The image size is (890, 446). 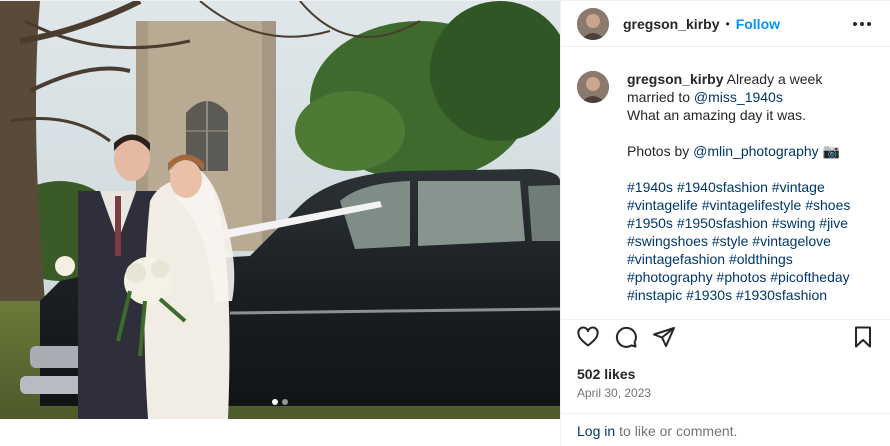 What do you see at coordinates (827, 205) in the screenshot?
I see `hashtag-link: #shoes` at bounding box center [827, 205].